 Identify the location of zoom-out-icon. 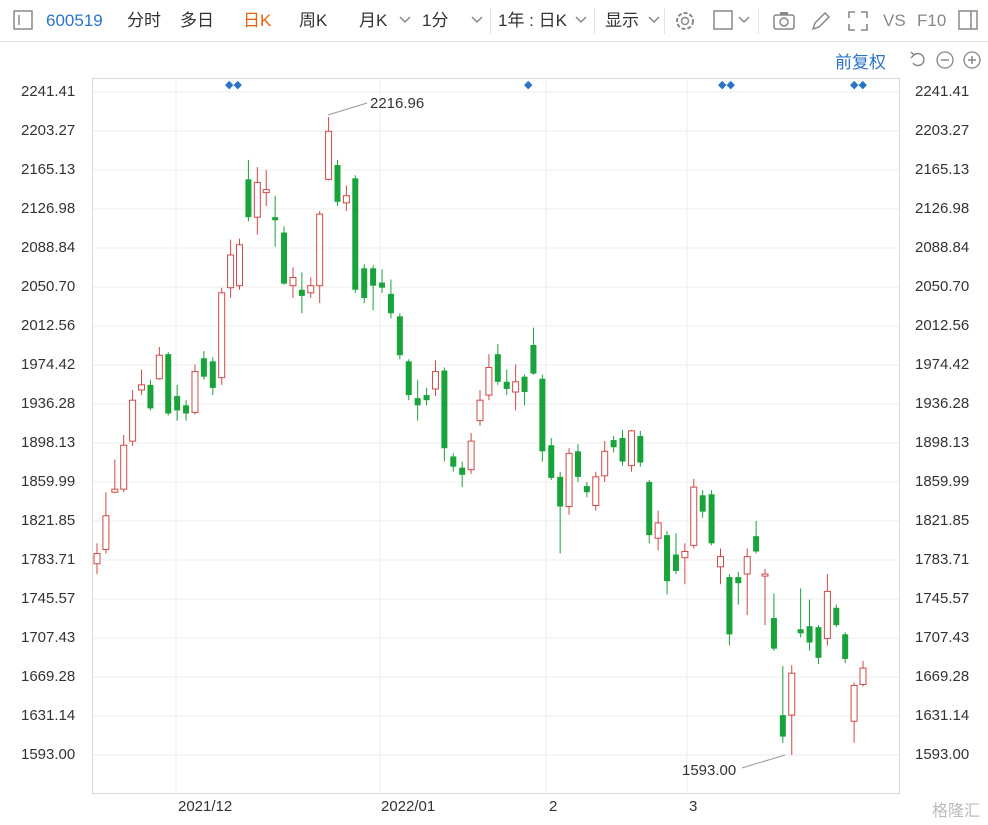
(947, 62).